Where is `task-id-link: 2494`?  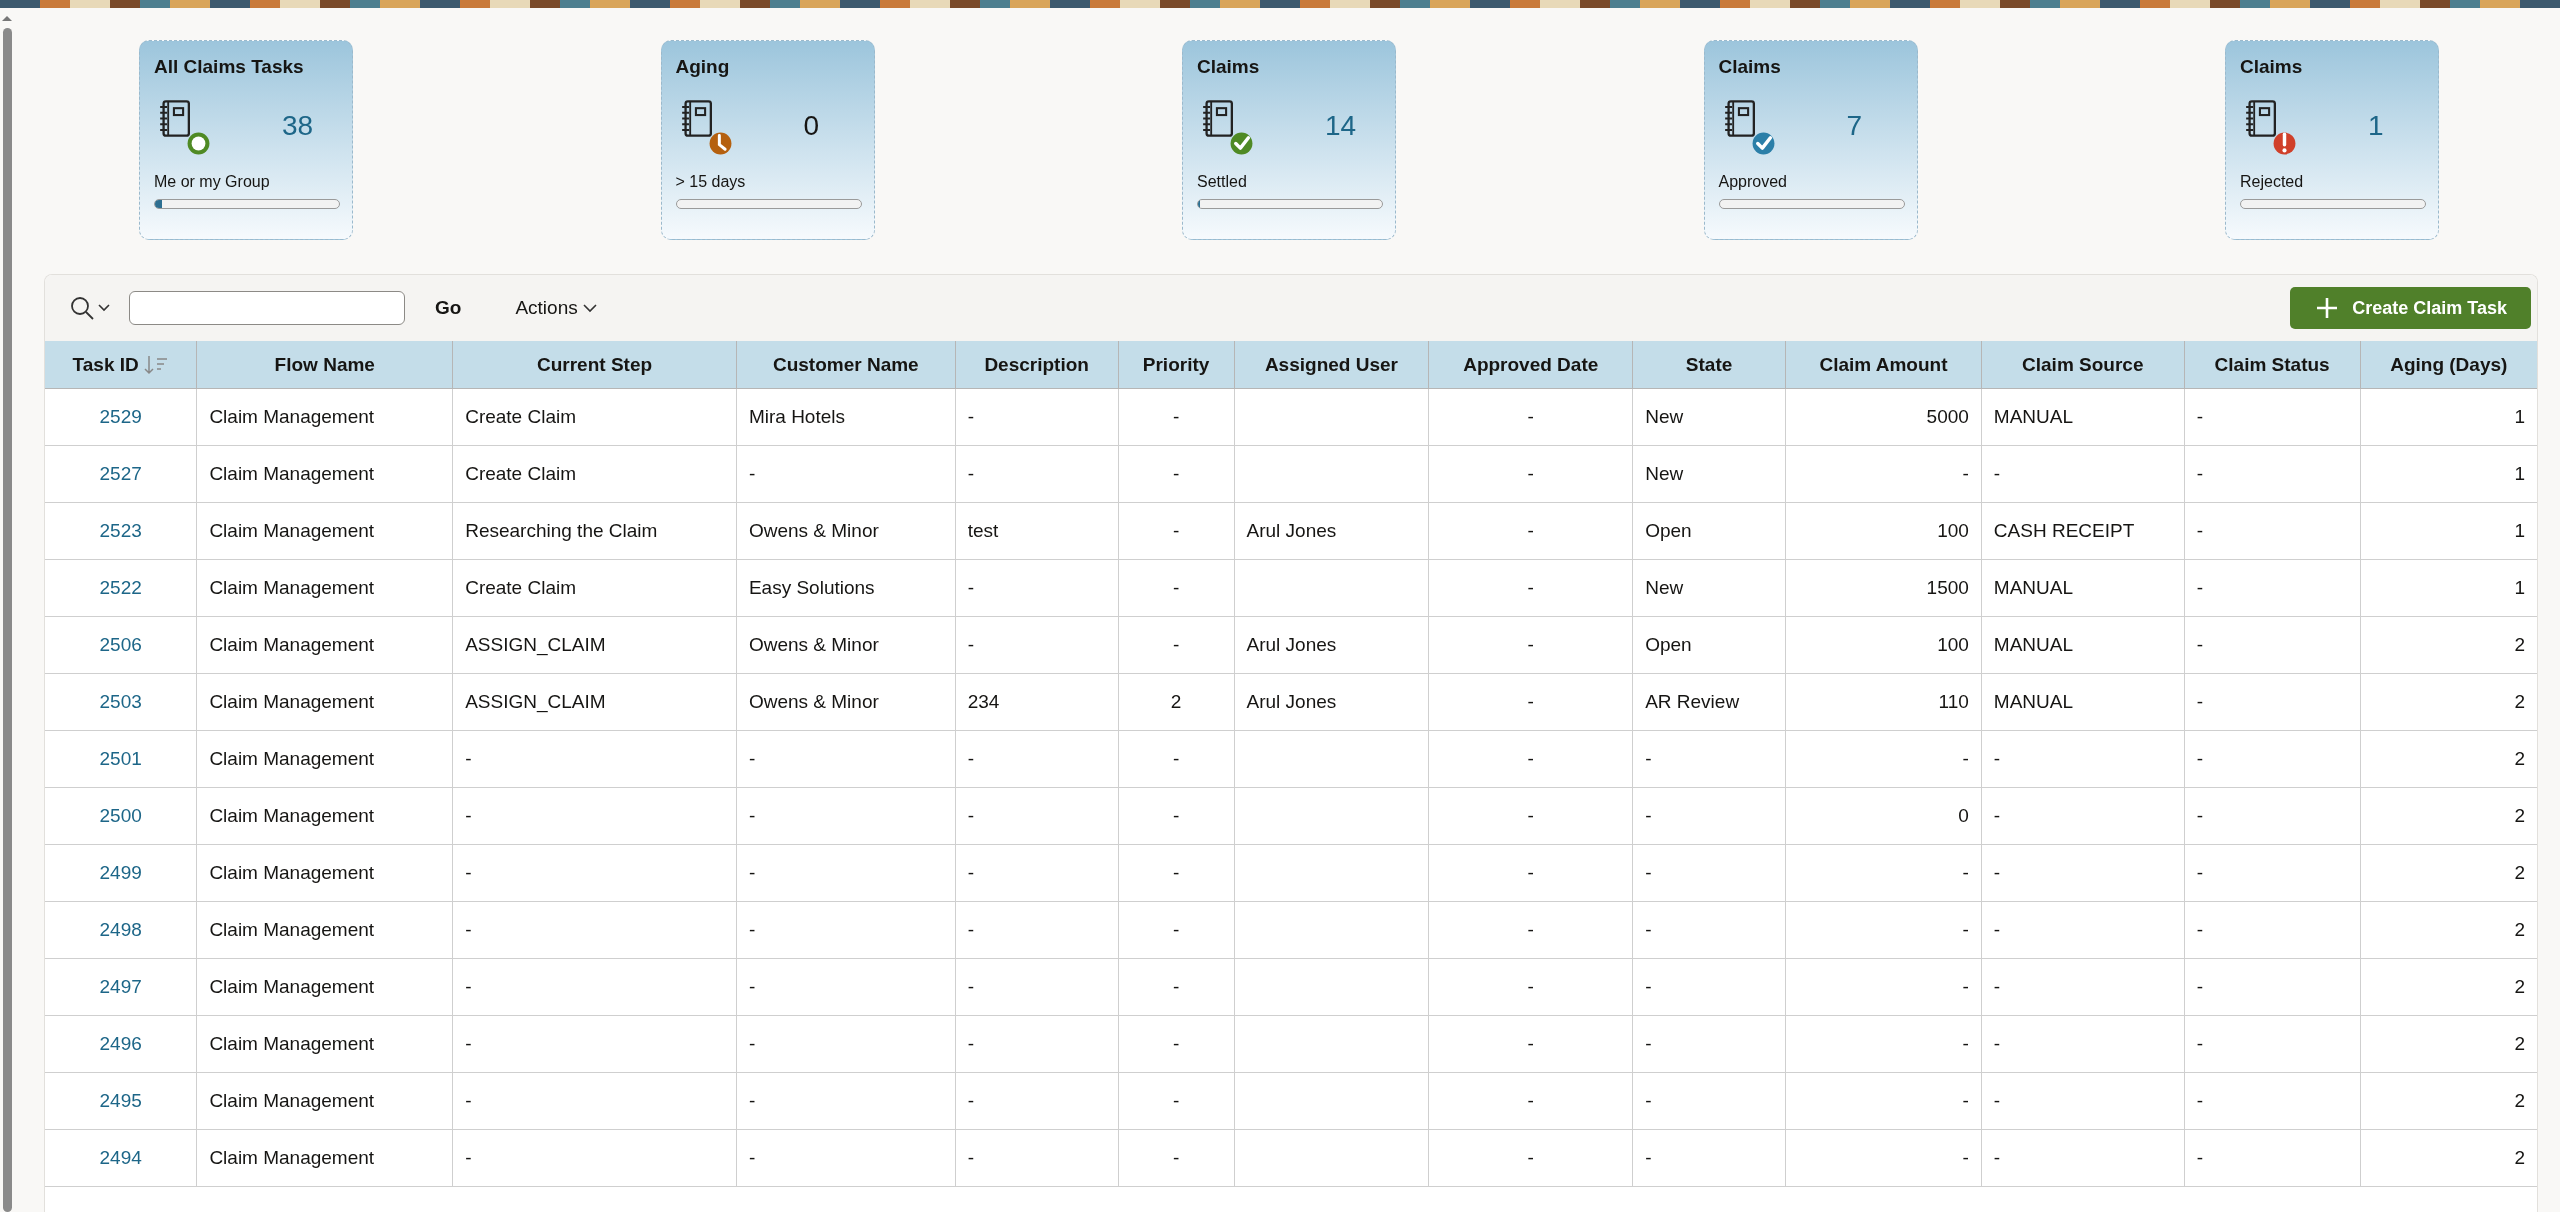 task-id-link: 2494 is located at coordinates (120, 1157).